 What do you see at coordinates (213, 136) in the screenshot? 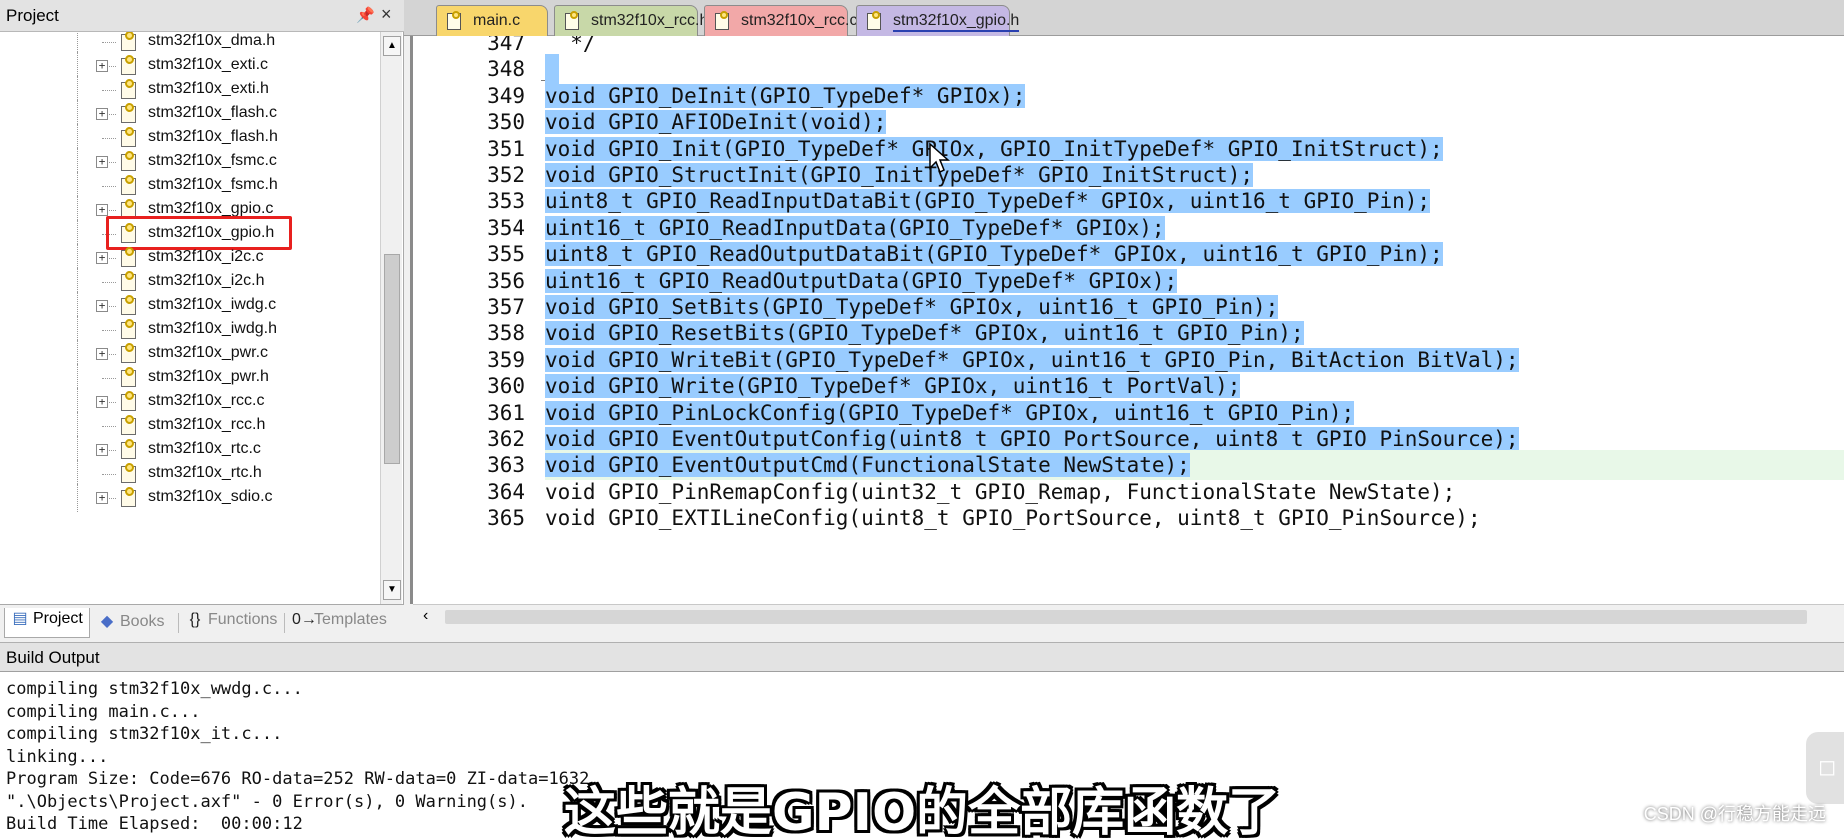
I see `tree-item-label: stm32f10x_flash.h` at bounding box center [213, 136].